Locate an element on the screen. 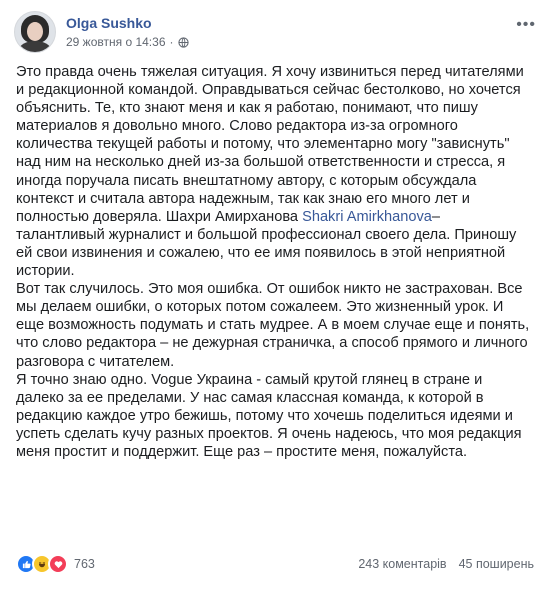 Image resolution: width=550 pixels, height=593 pixels. avatar-face is located at coordinates (35, 31).